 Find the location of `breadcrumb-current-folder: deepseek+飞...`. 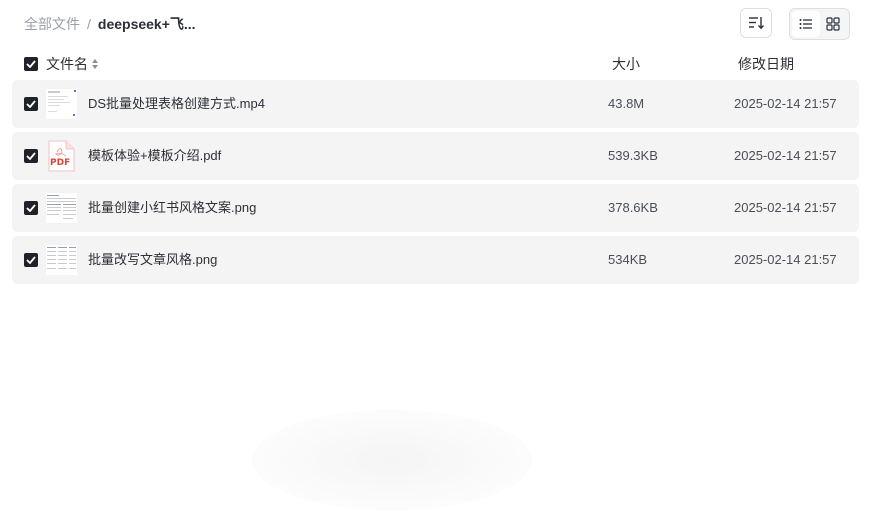

breadcrumb-current-folder: deepseek+飞... is located at coordinates (146, 24).